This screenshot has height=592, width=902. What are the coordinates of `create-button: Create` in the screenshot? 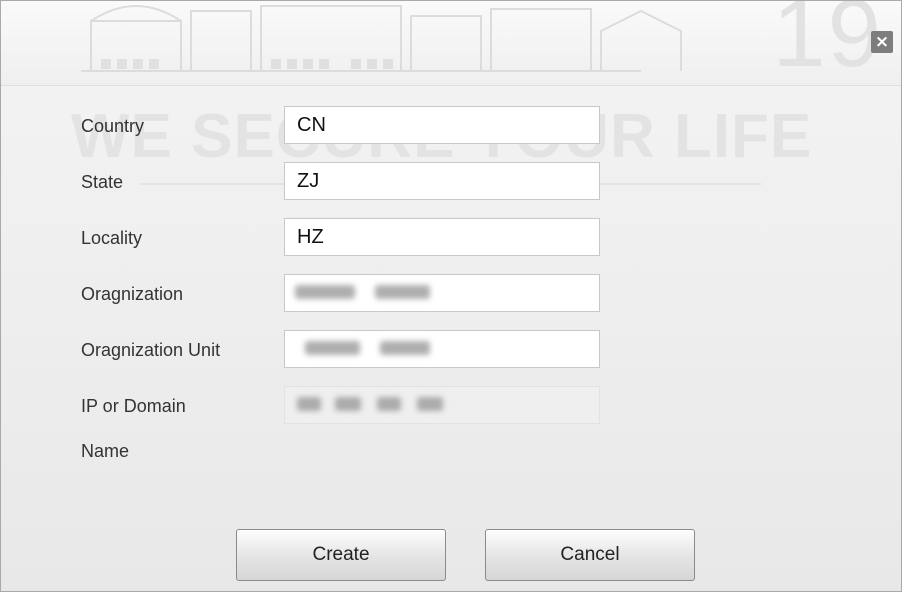 It's located at (341, 555).